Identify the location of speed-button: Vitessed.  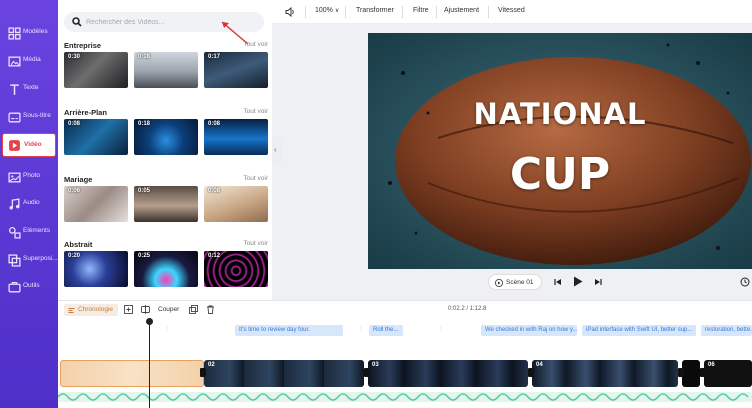
(511, 10).